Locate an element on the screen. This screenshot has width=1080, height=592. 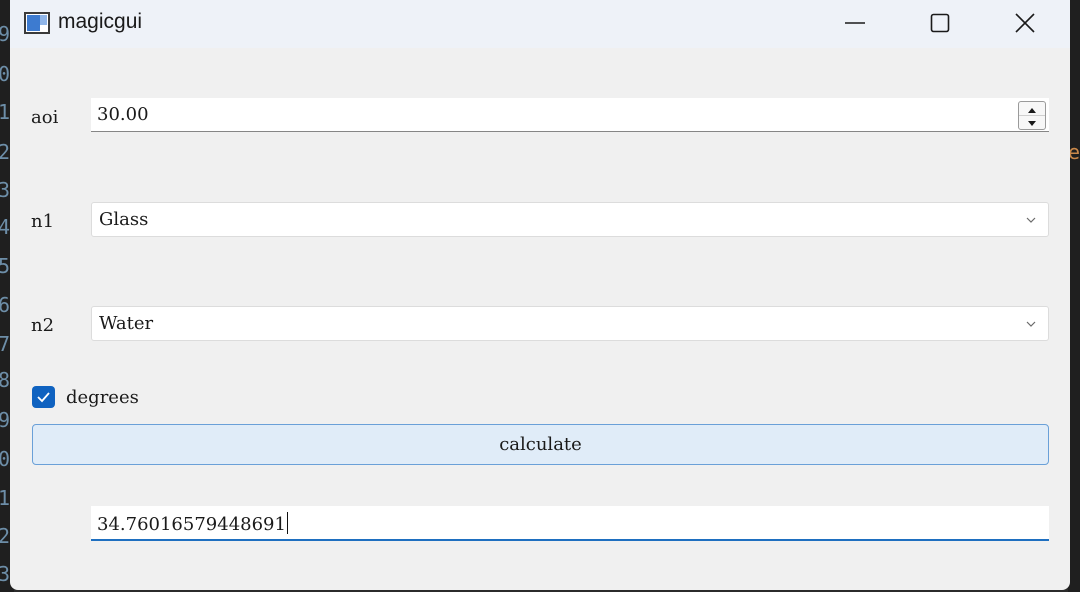
spin-down-button is located at coordinates (1032, 121).